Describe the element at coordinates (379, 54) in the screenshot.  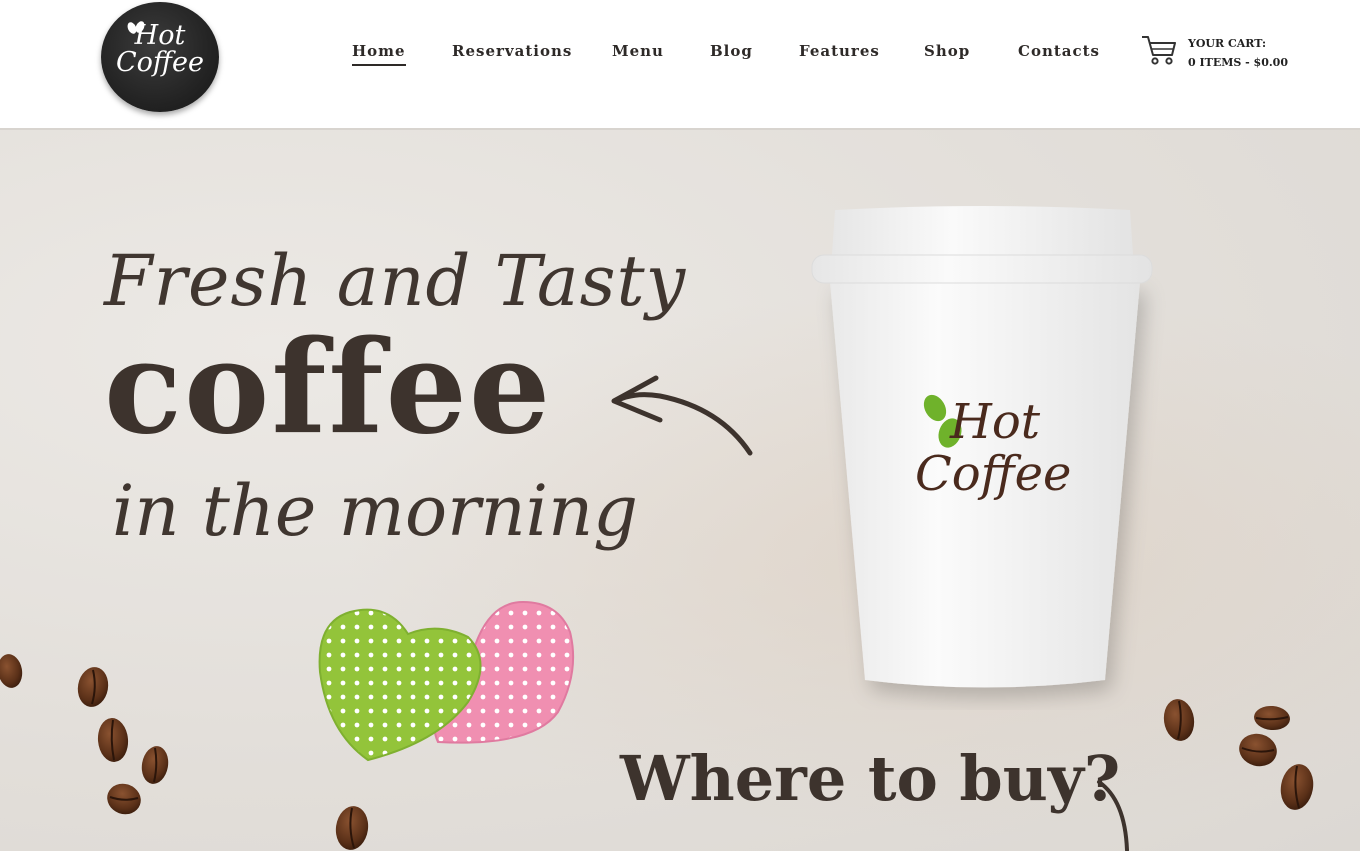
I see `nav-item-home: Home` at that location.